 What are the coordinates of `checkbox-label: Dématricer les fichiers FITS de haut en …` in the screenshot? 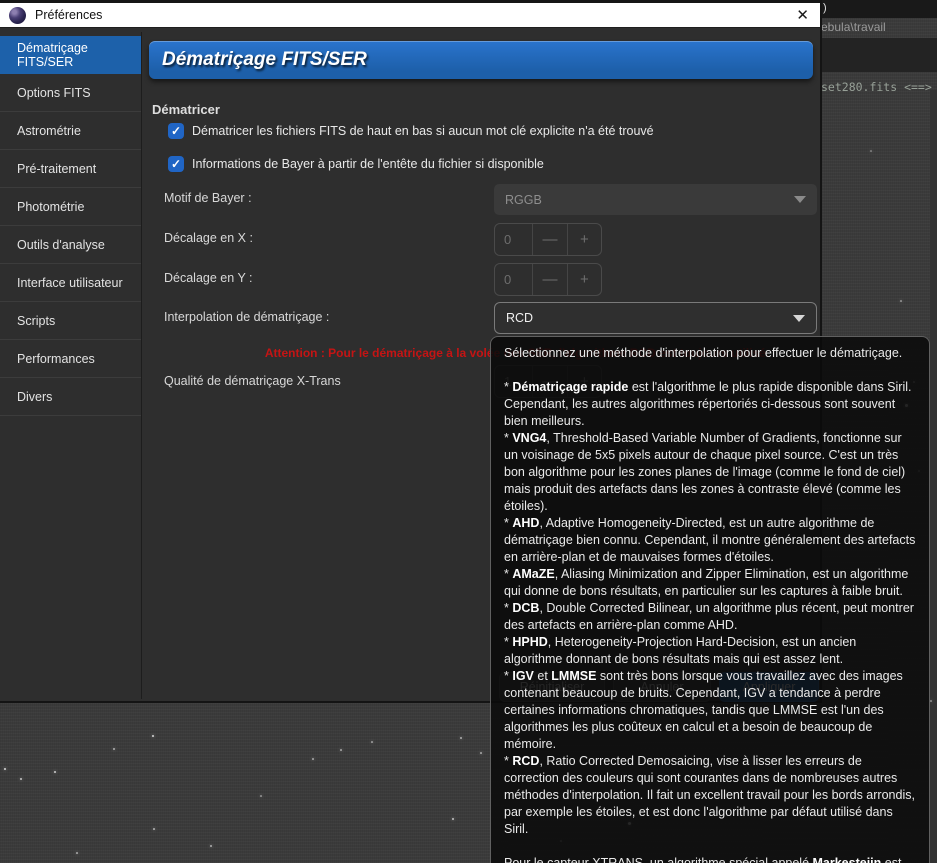 It's located at (423, 131).